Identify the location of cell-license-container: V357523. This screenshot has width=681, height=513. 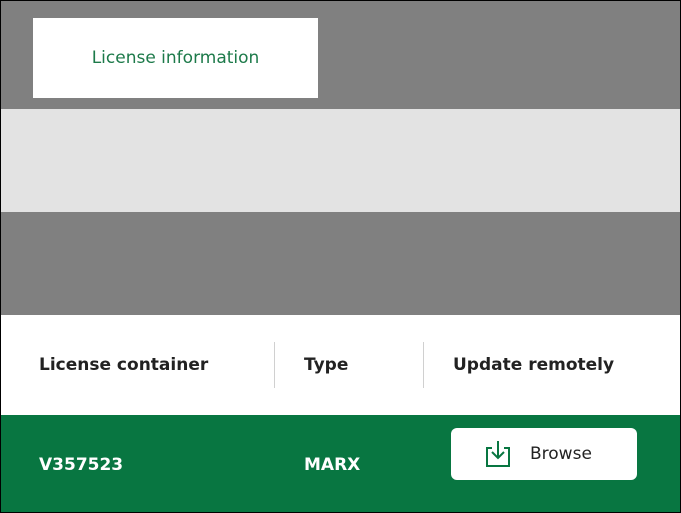
(81, 465).